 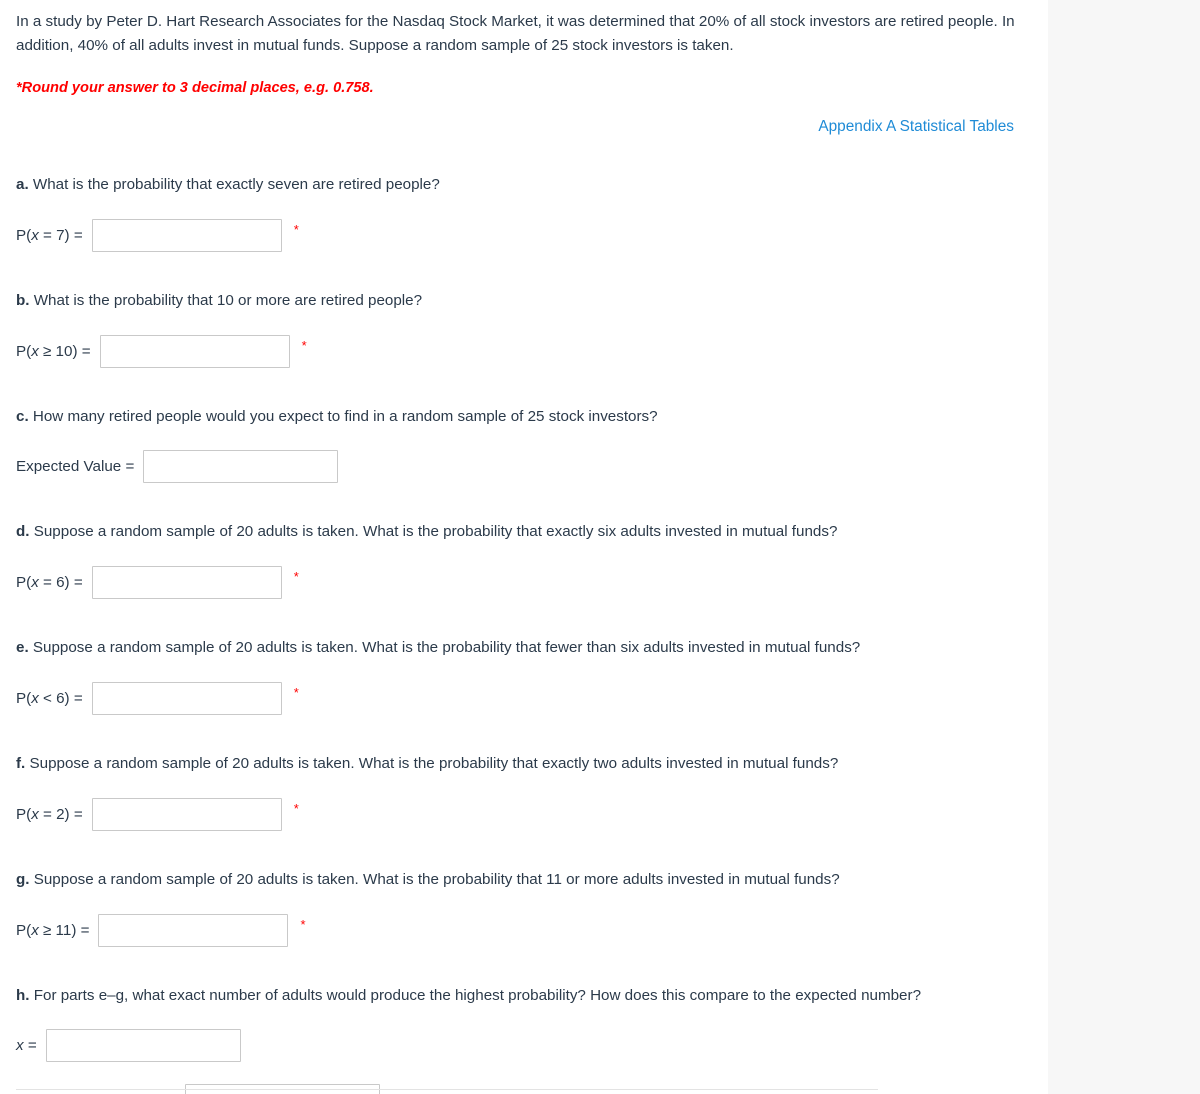 What do you see at coordinates (23, 300) in the screenshot?
I see `question-b-label: b.` at bounding box center [23, 300].